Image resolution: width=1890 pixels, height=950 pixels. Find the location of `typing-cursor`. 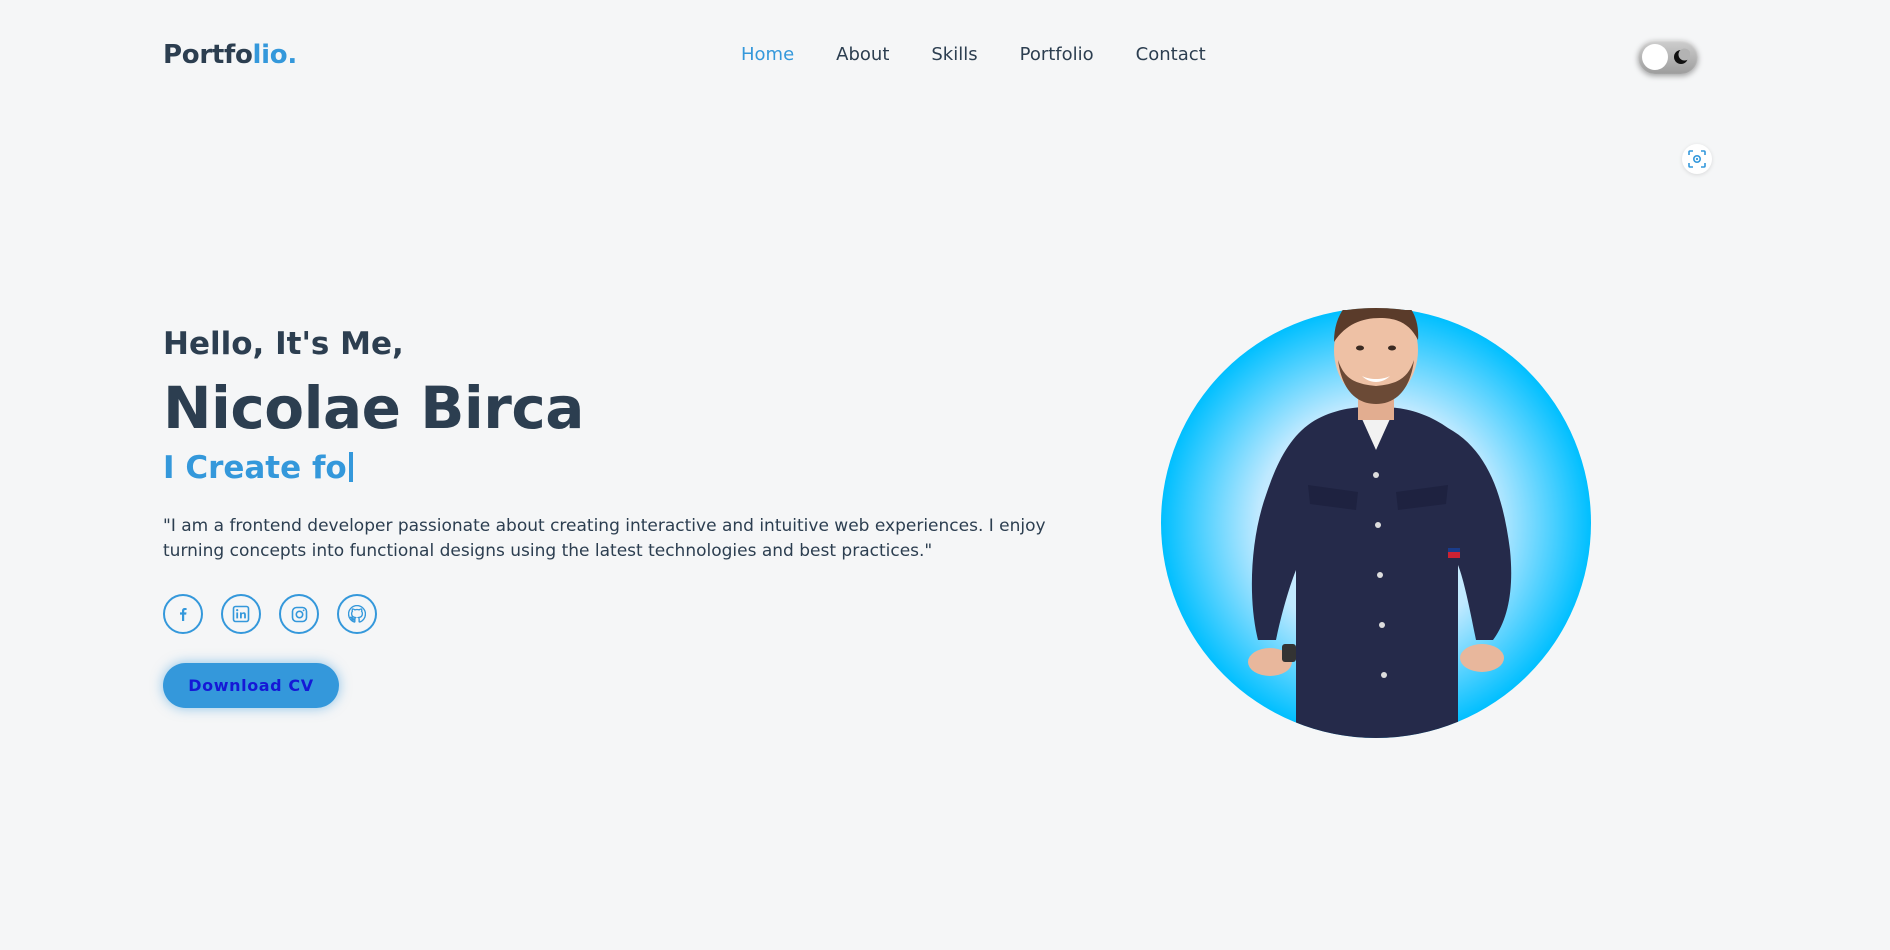

typing-cursor is located at coordinates (350, 467).